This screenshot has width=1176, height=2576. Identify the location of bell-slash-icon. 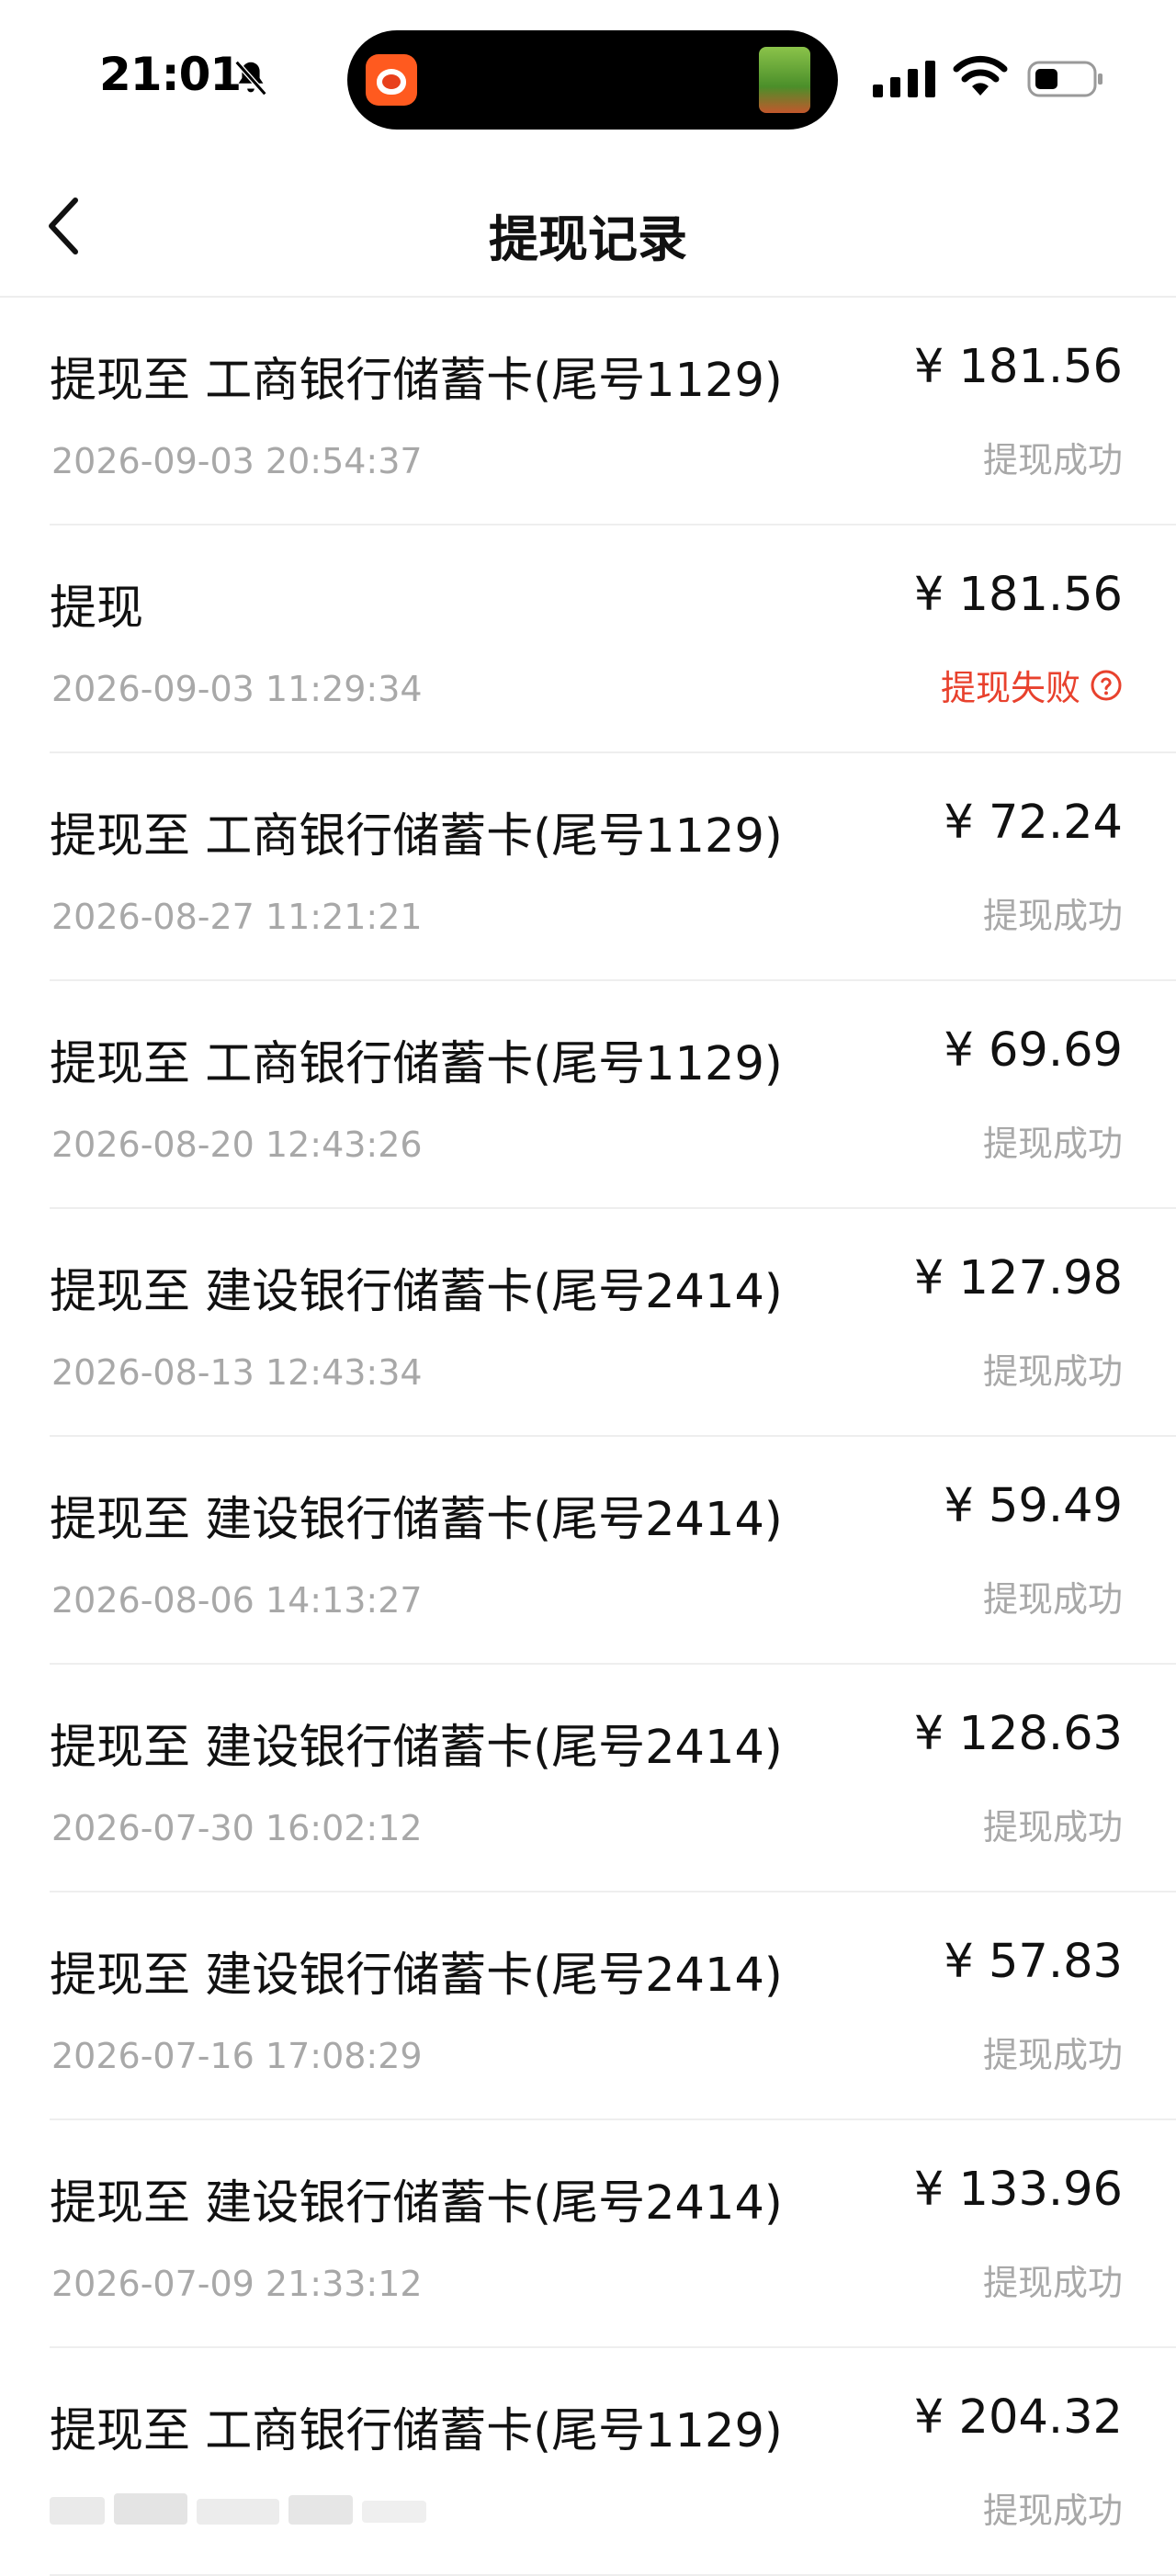
(250, 78).